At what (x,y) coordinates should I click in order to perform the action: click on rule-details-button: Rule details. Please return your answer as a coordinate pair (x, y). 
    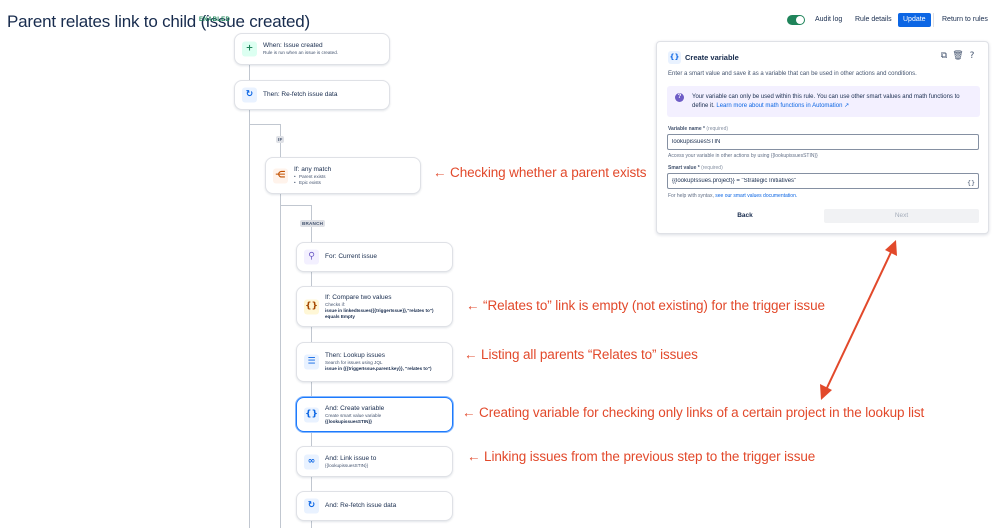
    Looking at the image, I should click on (873, 20).